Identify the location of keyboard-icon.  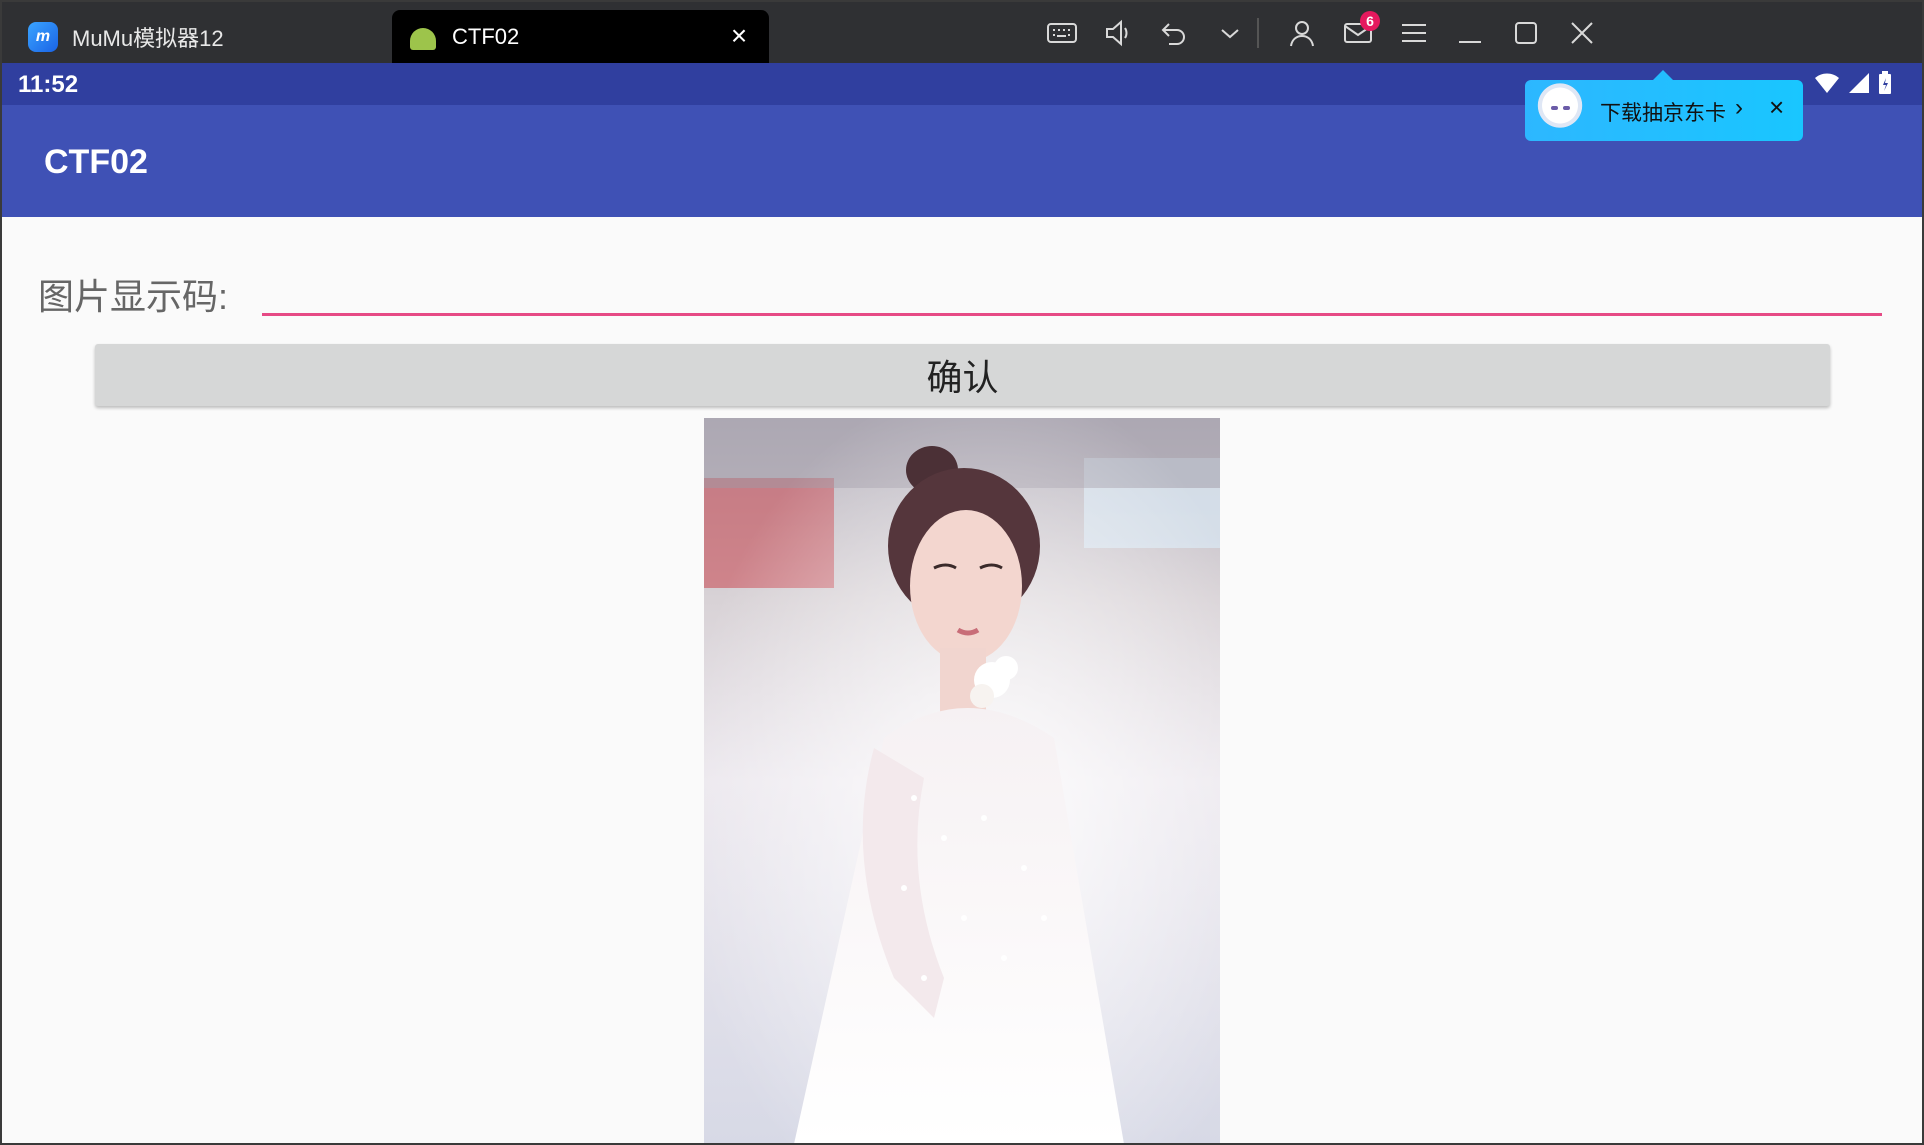
(1062, 33).